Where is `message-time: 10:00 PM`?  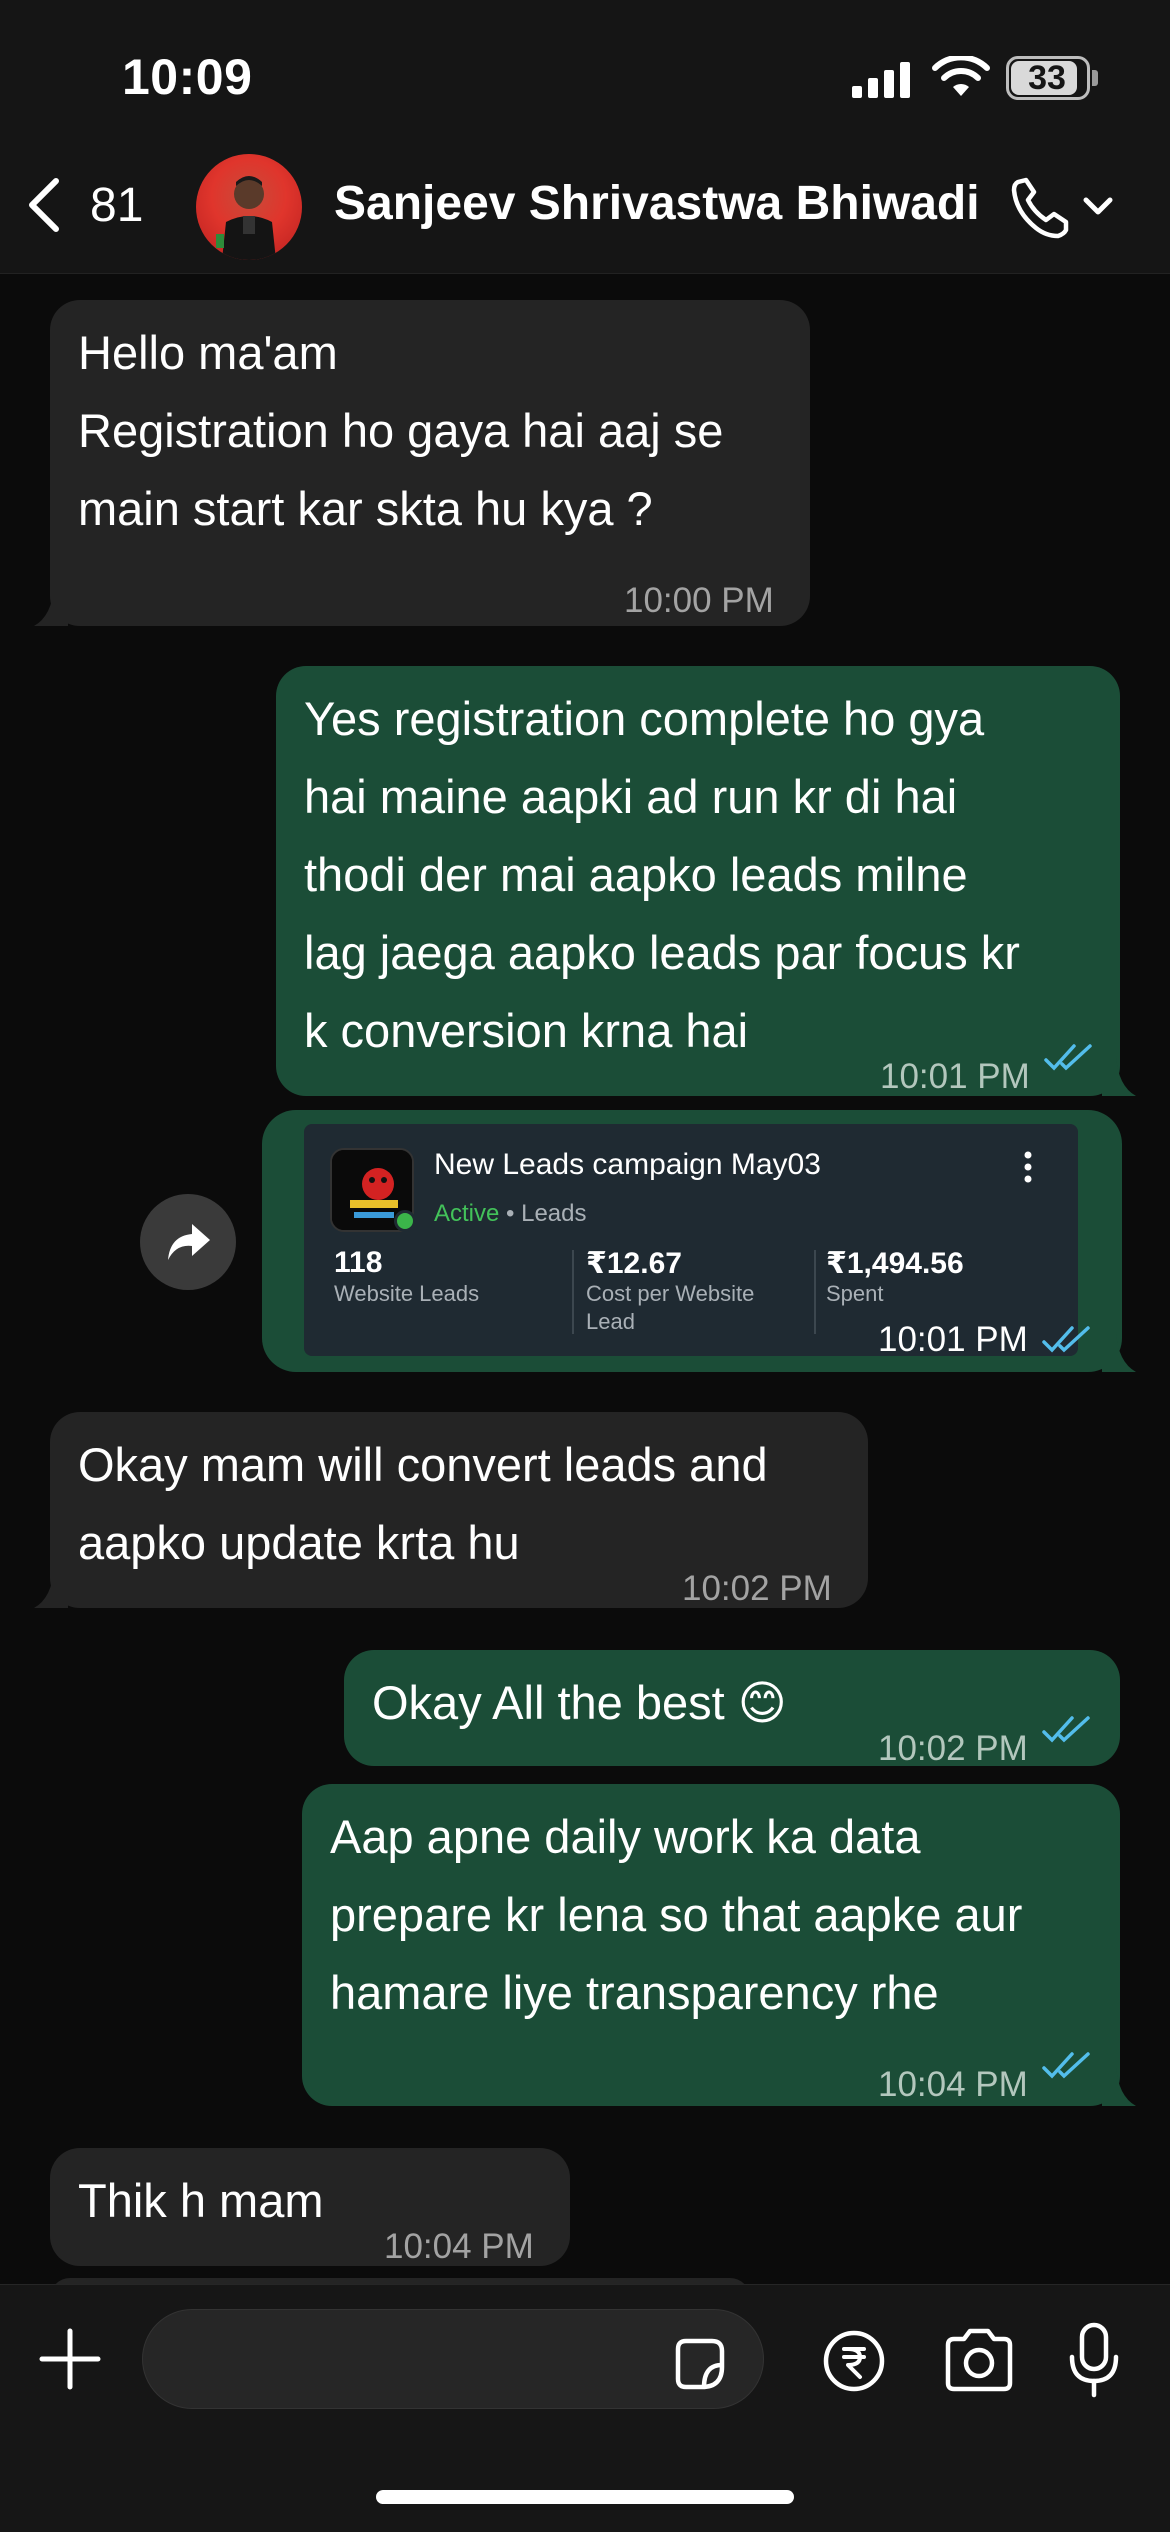
message-time: 10:00 PM is located at coordinates (699, 600).